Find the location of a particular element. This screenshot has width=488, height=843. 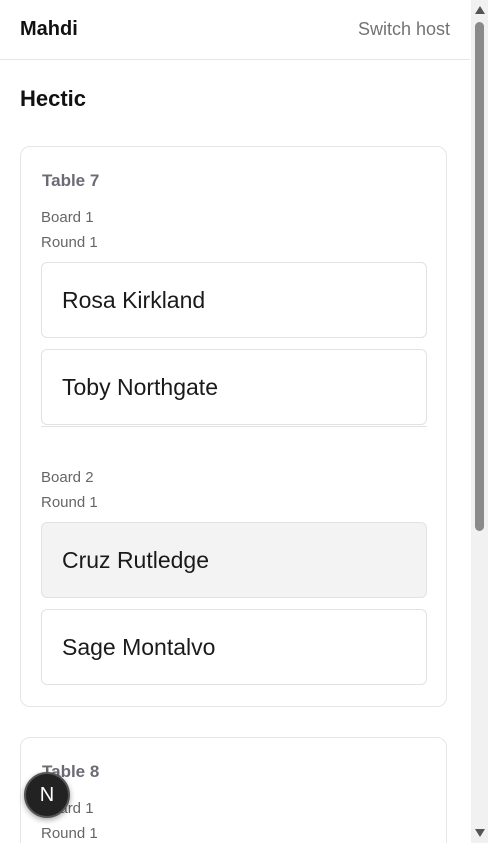

vertical-scrollbar is located at coordinates (479, 421).